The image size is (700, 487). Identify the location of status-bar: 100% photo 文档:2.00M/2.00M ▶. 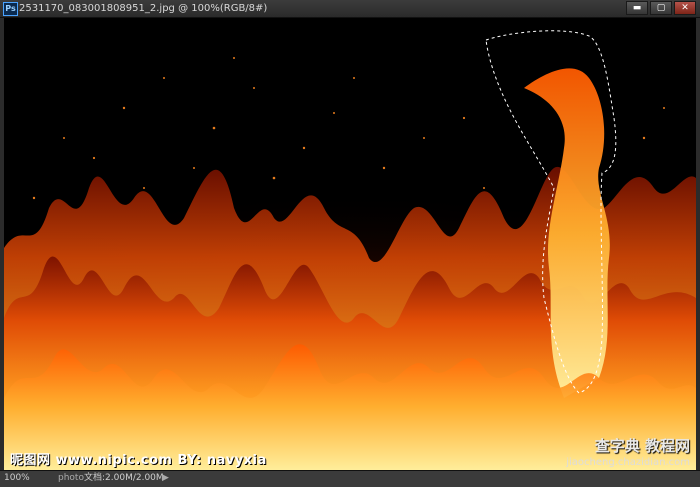
(350, 478).